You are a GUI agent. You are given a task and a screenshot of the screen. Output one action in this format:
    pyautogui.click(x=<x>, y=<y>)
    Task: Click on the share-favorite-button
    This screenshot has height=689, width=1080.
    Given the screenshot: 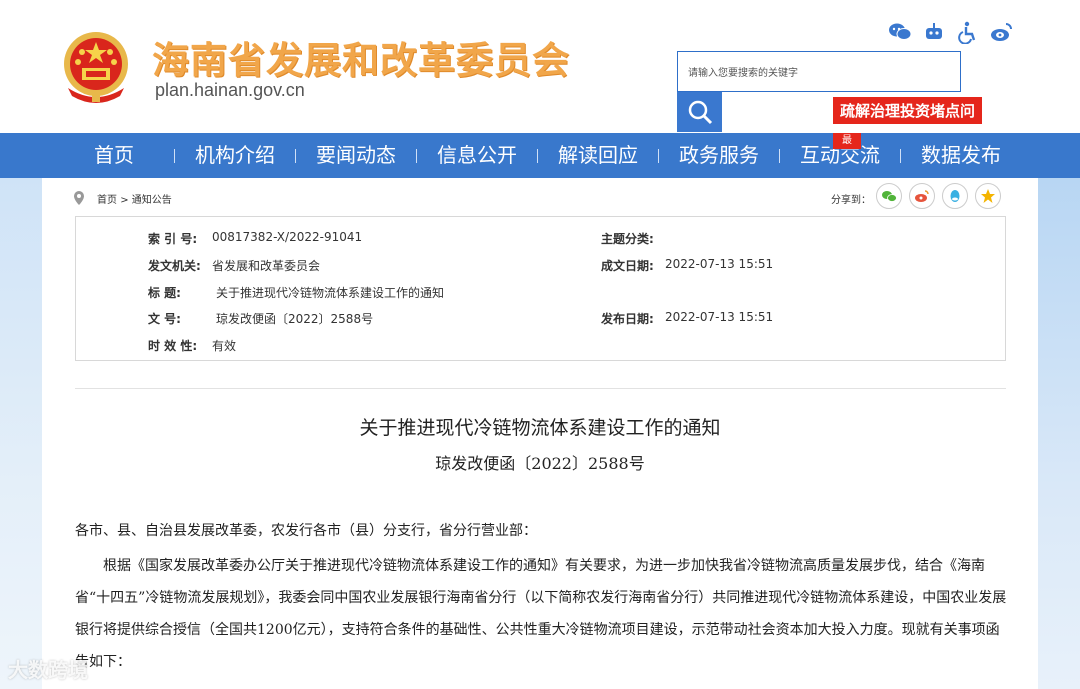 What is the action you would take?
    pyautogui.click(x=988, y=196)
    